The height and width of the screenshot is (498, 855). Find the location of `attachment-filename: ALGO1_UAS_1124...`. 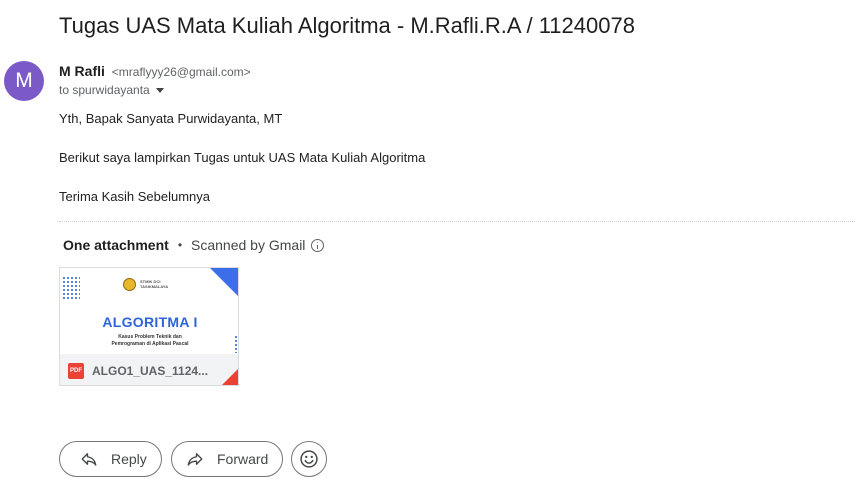

attachment-filename: ALGO1_UAS_1124... is located at coordinates (150, 370).